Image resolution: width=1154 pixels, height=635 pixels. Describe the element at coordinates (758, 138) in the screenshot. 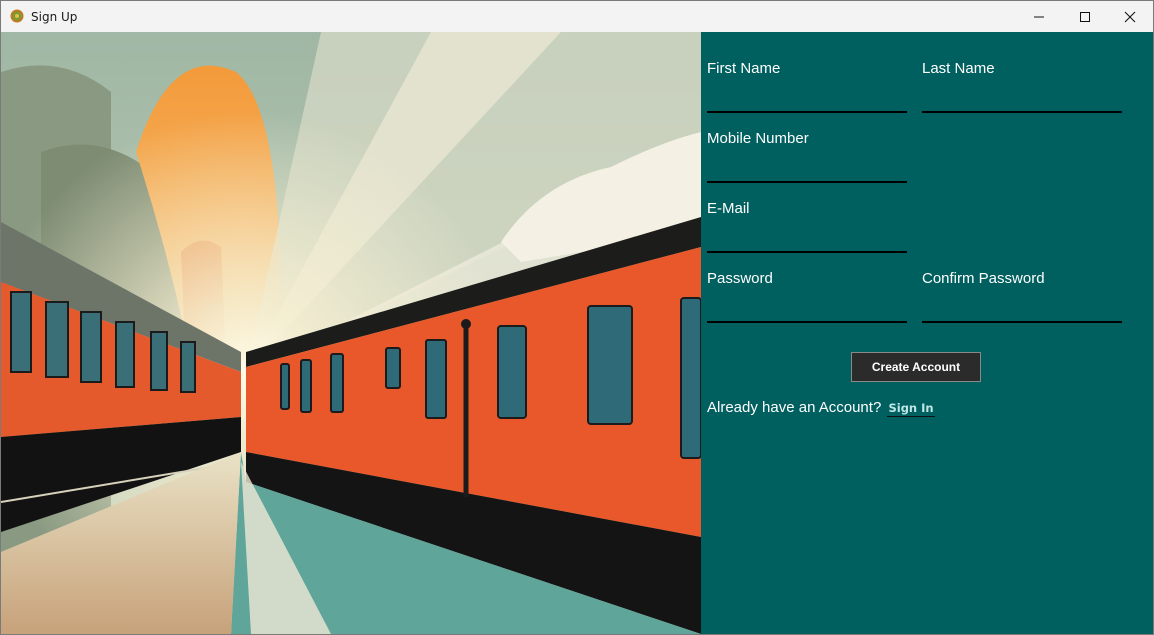

I see `mobile-number-label: Mobile Number` at that location.